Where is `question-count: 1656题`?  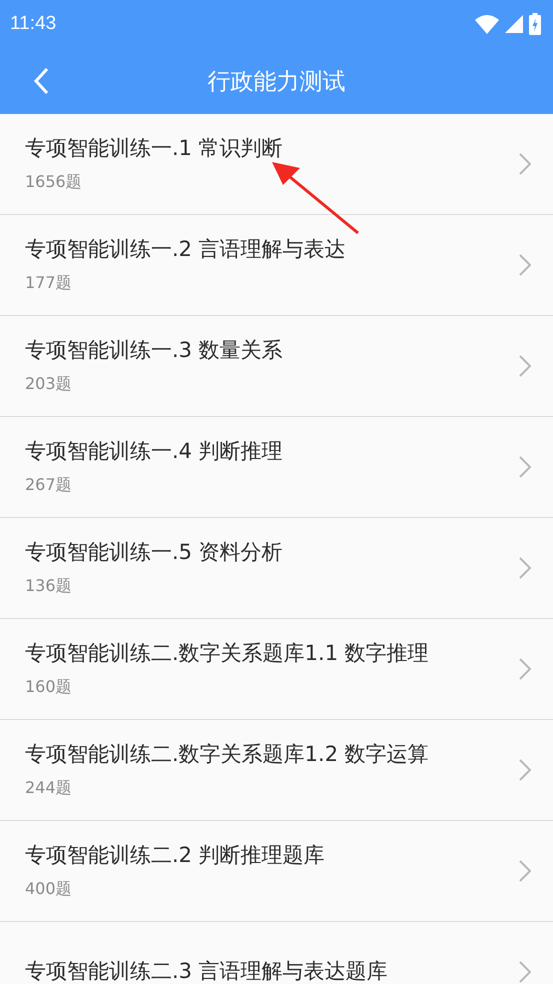
question-count: 1656题 is located at coordinates (54, 182).